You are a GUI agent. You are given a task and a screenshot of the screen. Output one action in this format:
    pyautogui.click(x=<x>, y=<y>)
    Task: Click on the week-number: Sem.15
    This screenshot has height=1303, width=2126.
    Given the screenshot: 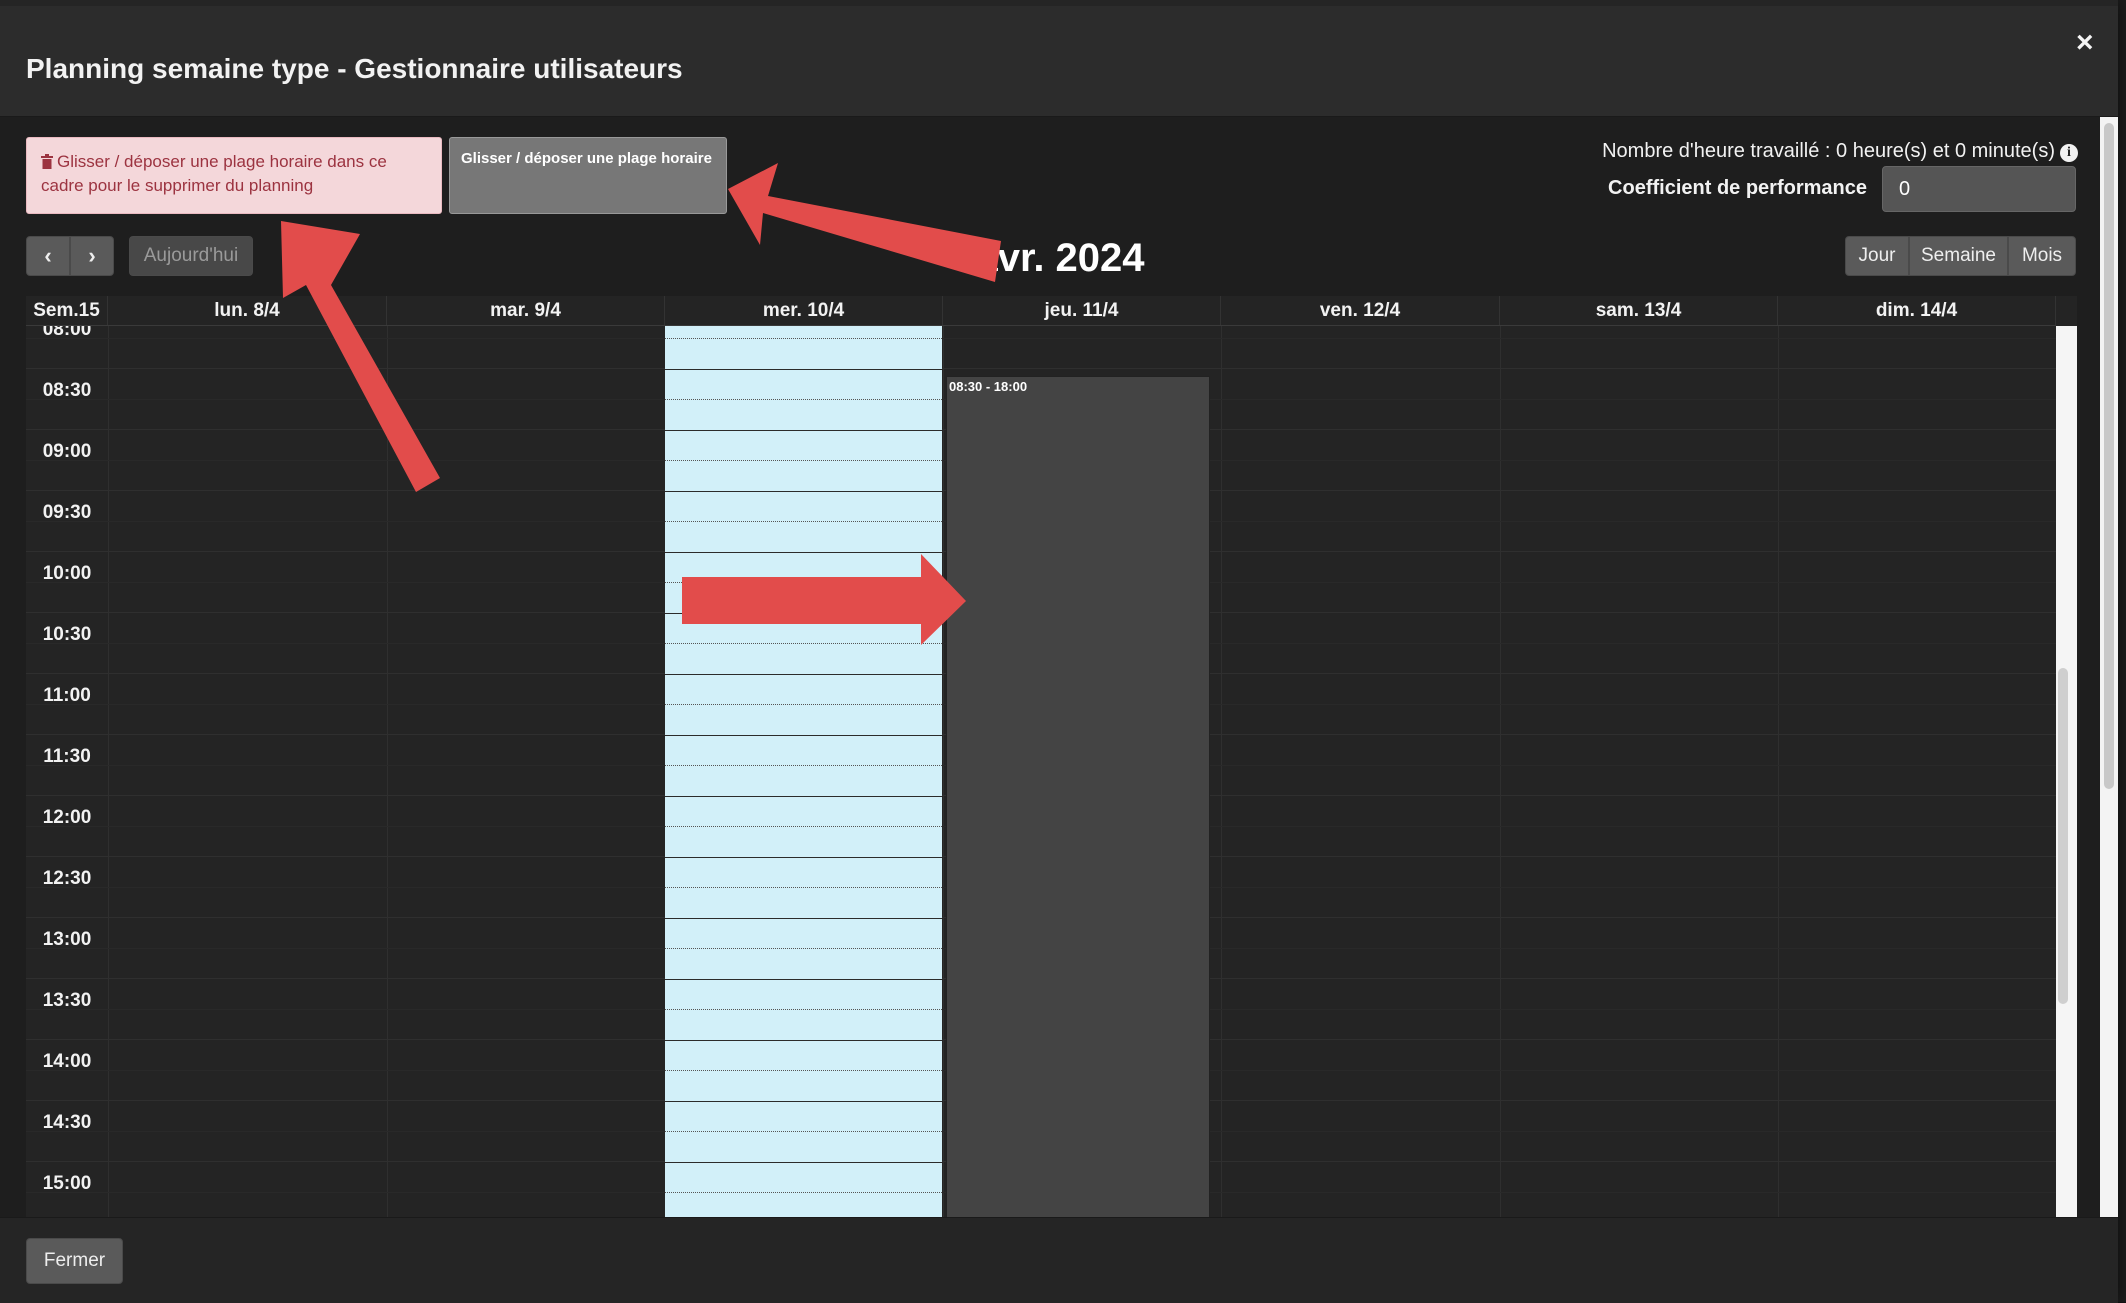 What is the action you would take?
    pyautogui.click(x=67, y=310)
    